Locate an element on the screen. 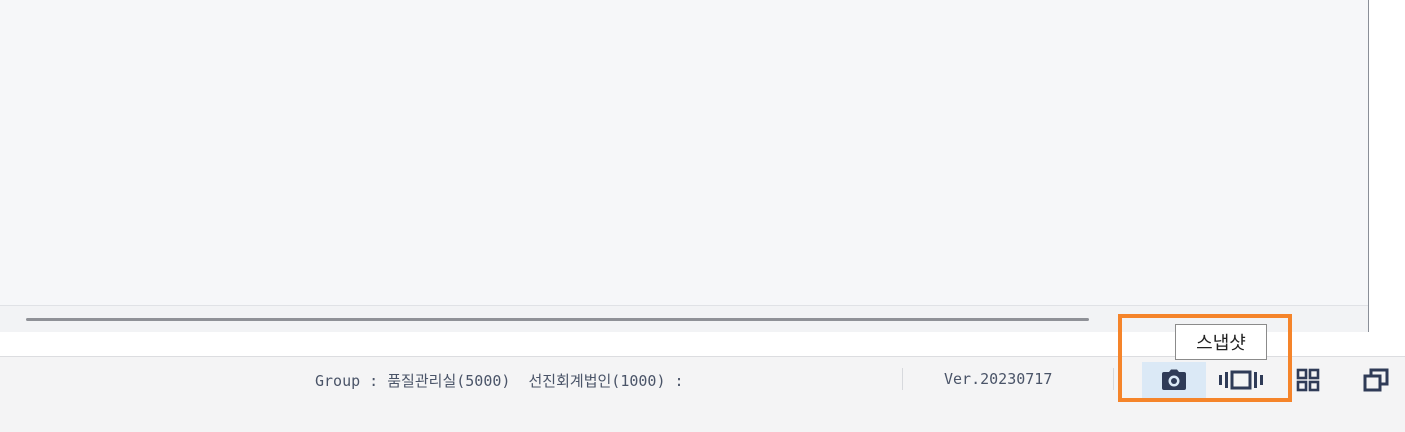 This screenshot has width=1405, height=432. snapshot-button is located at coordinates (1174, 380).